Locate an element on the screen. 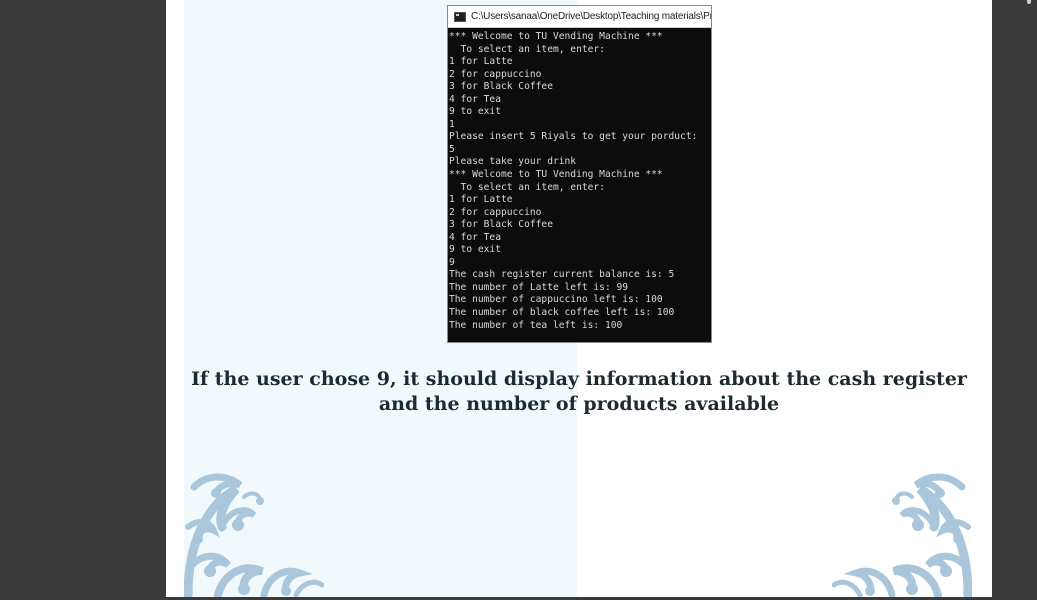 This screenshot has width=1037, height=600. console-line: 9 is located at coordinates (452, 262).